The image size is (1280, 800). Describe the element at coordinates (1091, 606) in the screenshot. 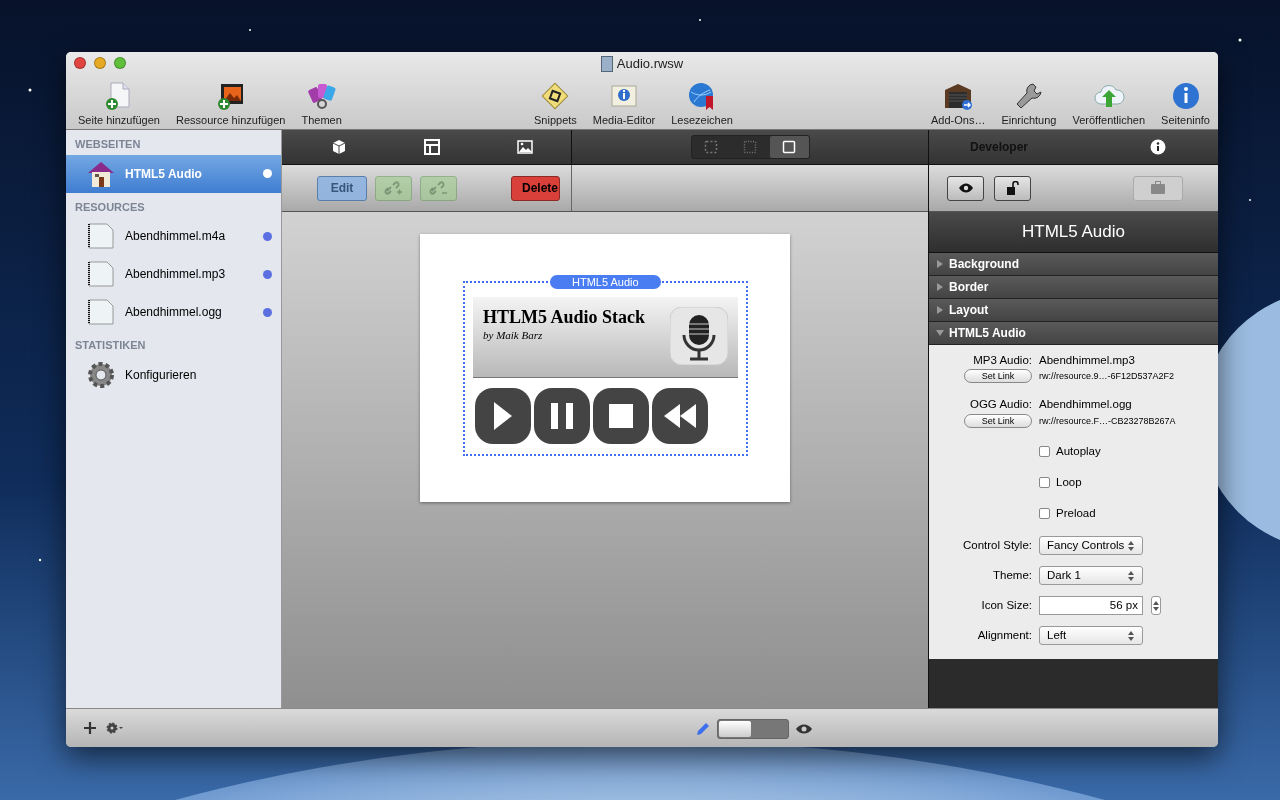

I see `input-field: 56 px` at that location.